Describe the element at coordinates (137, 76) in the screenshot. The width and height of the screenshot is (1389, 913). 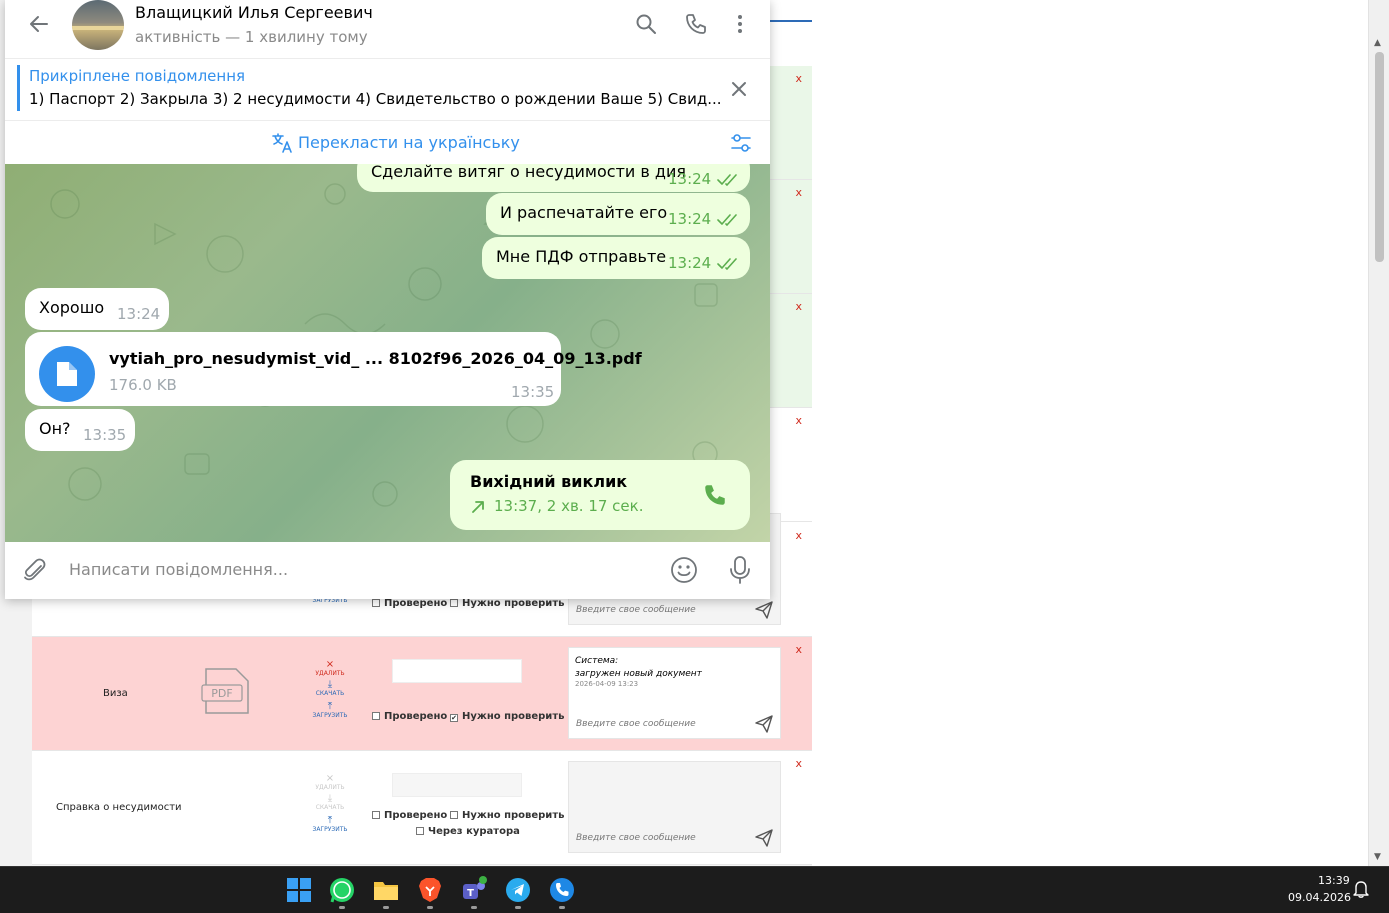
I see `pinned-title: Прикріплене повідомлення` at that location.